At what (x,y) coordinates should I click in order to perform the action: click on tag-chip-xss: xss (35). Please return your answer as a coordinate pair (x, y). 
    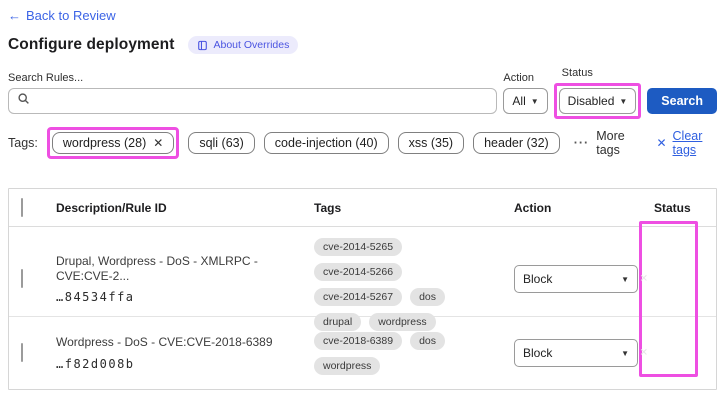
    Looking at the image, I should click on (431, 143).